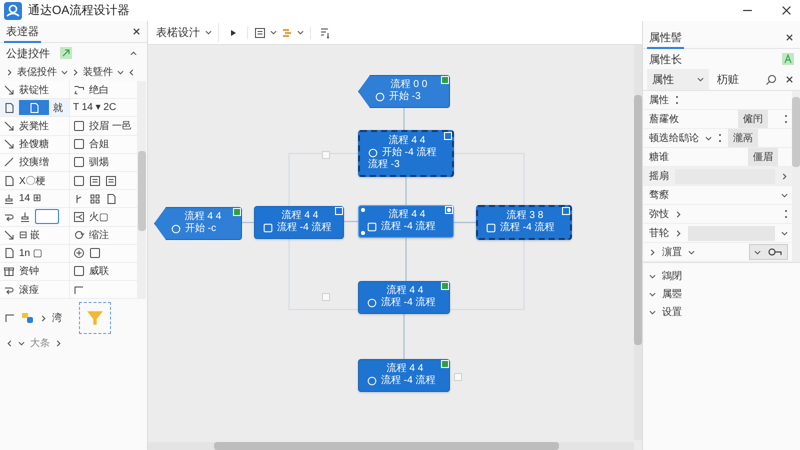  What do you see at coordinates (98, 72) in the screenshot?
I see `column-header: 装曁件` at bounding box center [98, 72].